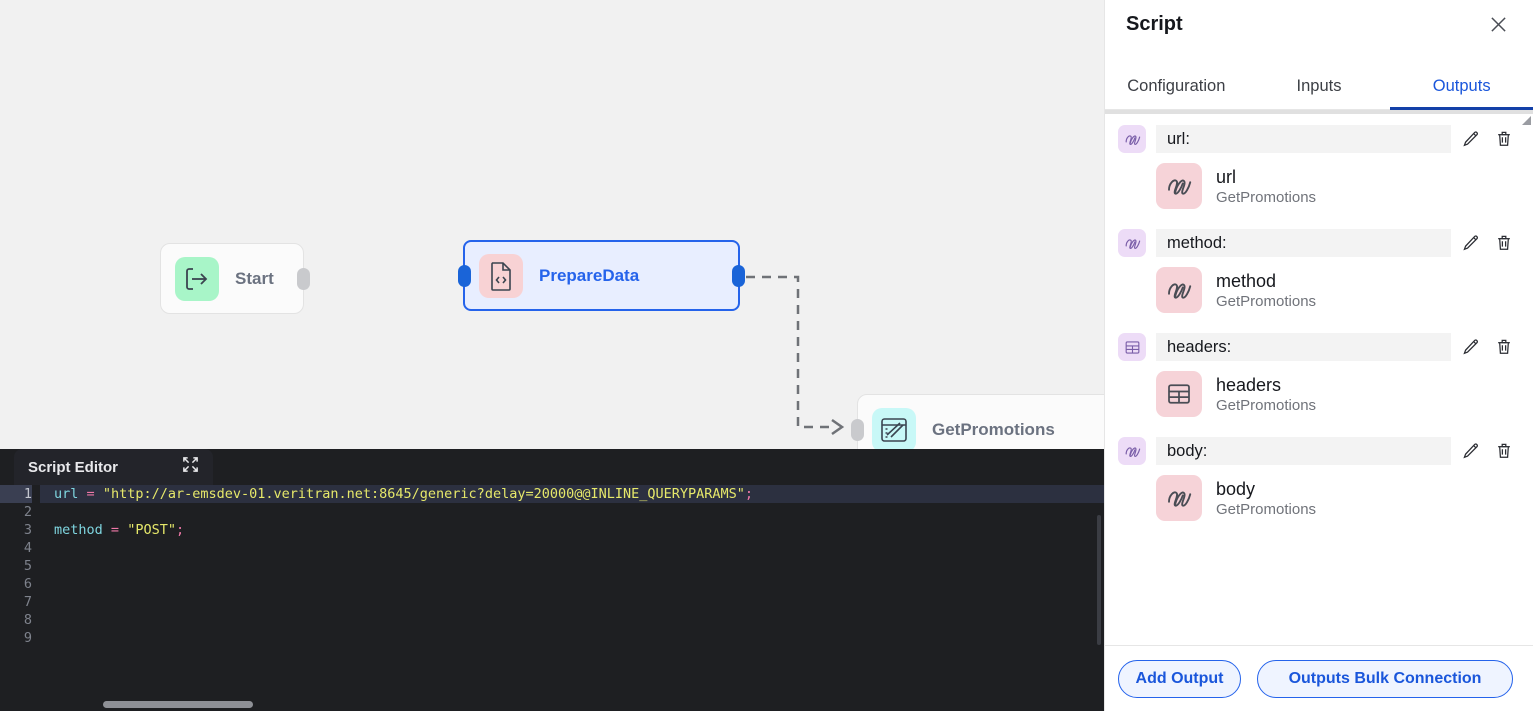 Image resolution: width=1533 pixels, height=711 pixels. I want to click on canvas-node-start: Start, so click(235, 278).